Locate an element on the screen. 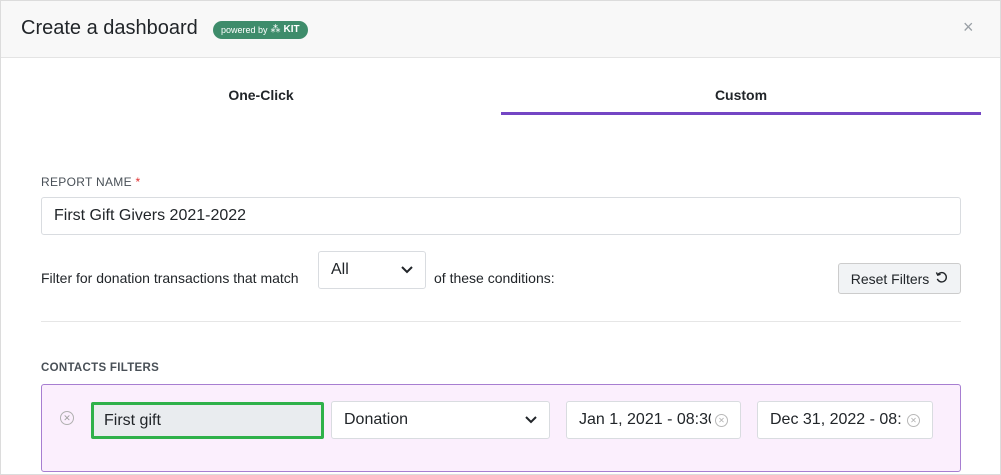 The height and width of the screenshot is (475, 1001). active-tab-indicator is located at coordinates (741, 113).